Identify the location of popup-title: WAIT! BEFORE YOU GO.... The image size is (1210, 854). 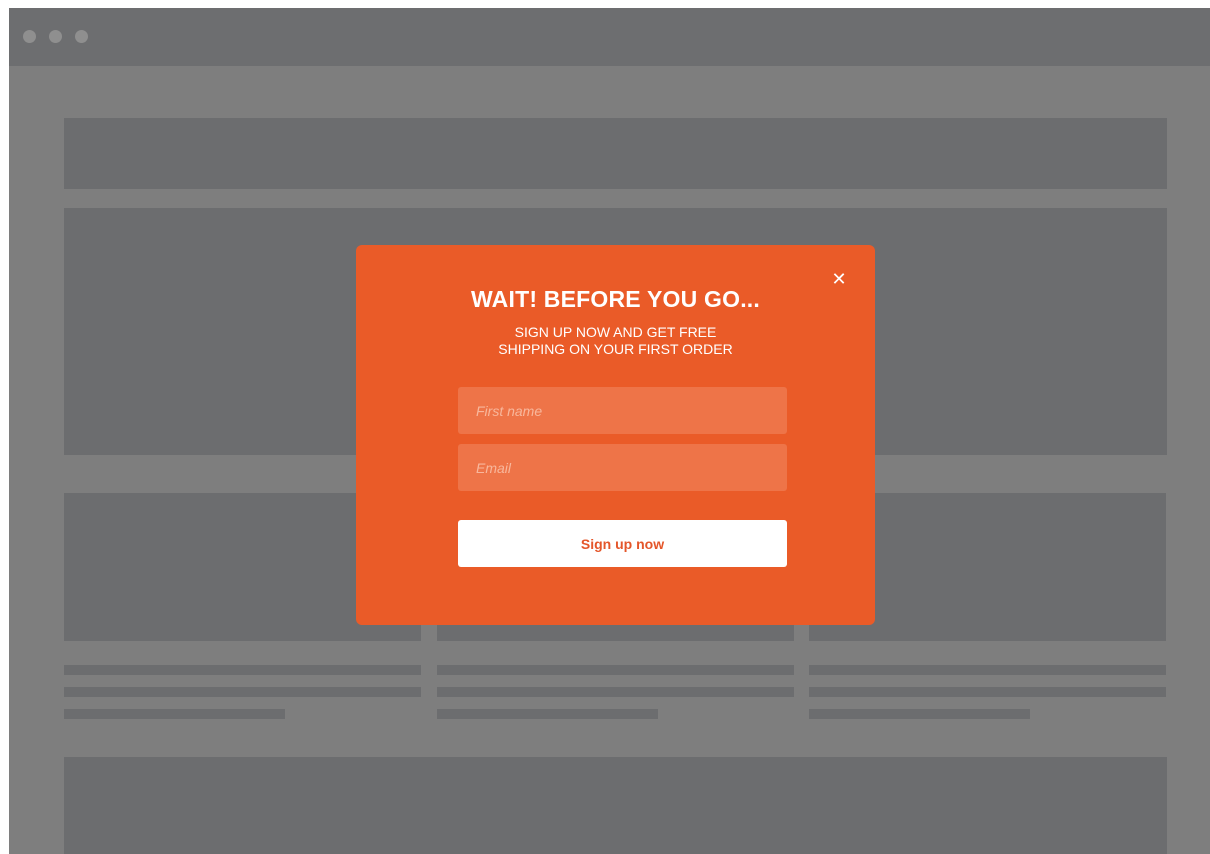
(615, 299).